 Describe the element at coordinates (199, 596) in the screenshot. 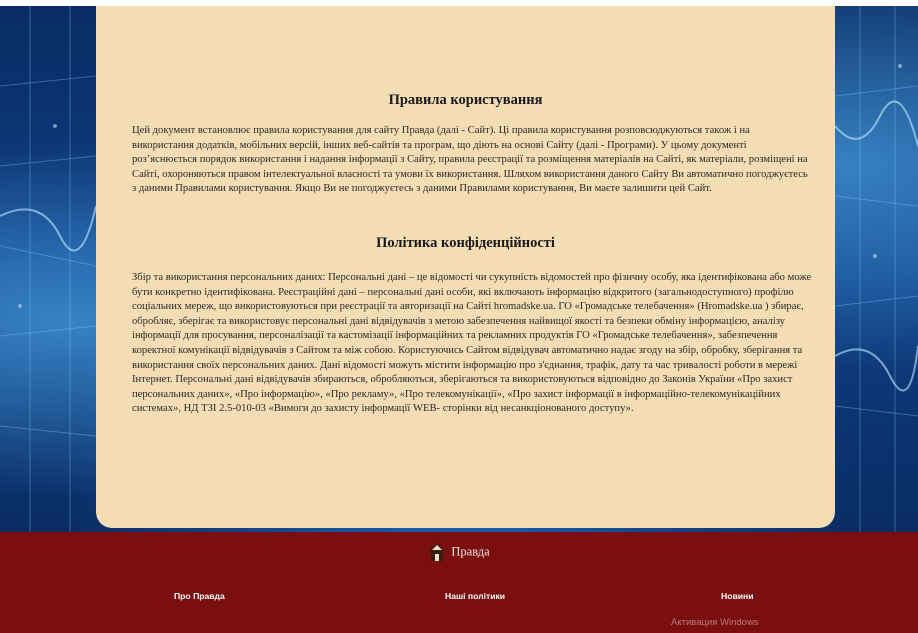

I see `footer-link-about: Про Правда` at that location.